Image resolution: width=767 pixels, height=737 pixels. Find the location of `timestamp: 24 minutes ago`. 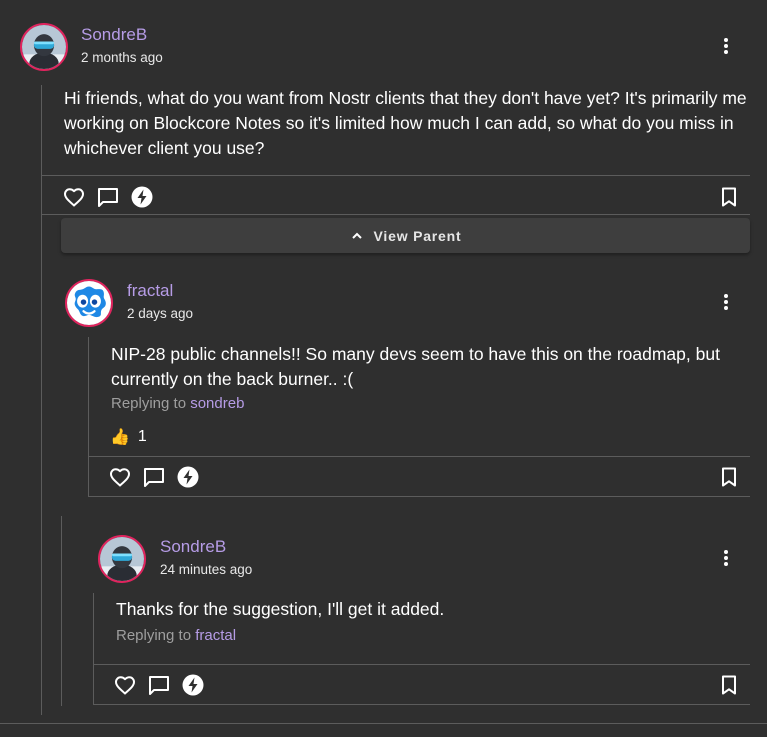

timestamp: 24 minutes ago is located at coordinates (206, 569).